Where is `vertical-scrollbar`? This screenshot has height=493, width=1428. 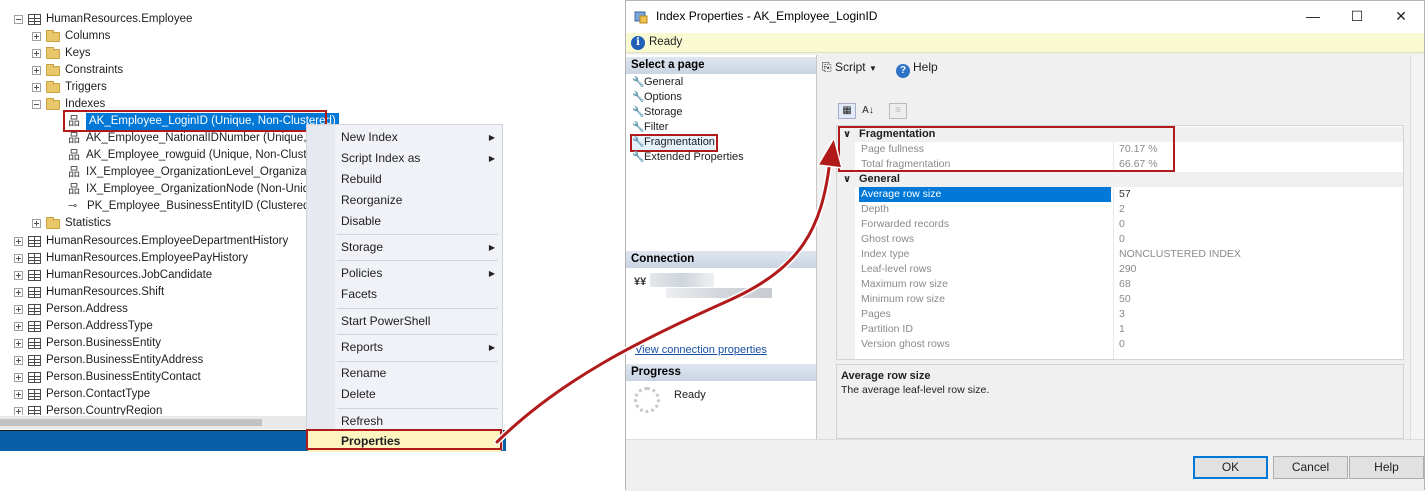 vertical-scrollbar is located at coordinates (1417, 247).